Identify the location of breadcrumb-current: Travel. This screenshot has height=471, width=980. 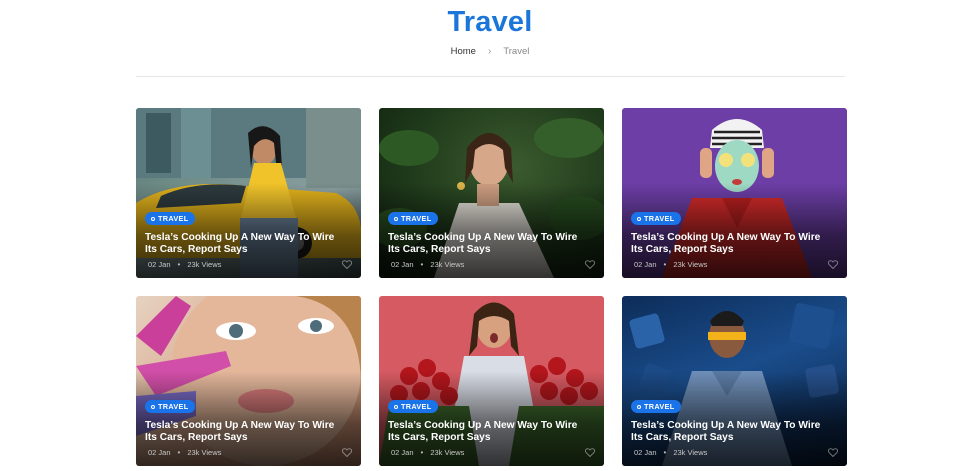
(516, 51).